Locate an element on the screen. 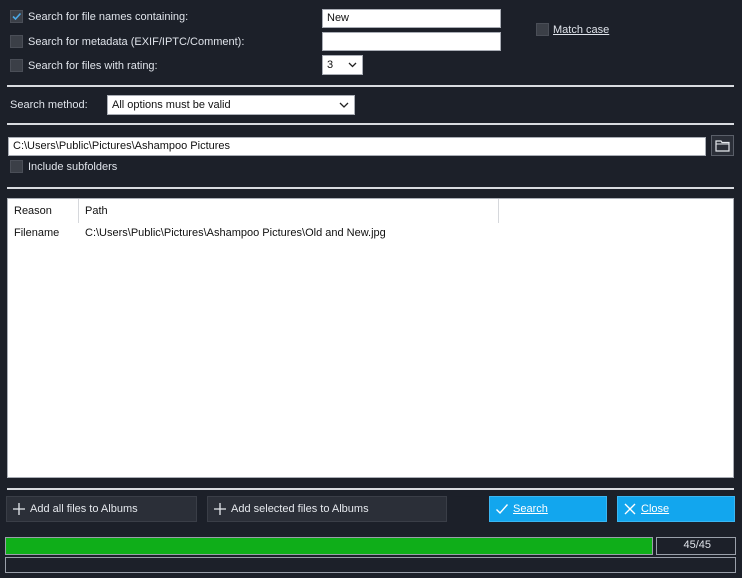  folder-icon is located at coordinates (722, 146).